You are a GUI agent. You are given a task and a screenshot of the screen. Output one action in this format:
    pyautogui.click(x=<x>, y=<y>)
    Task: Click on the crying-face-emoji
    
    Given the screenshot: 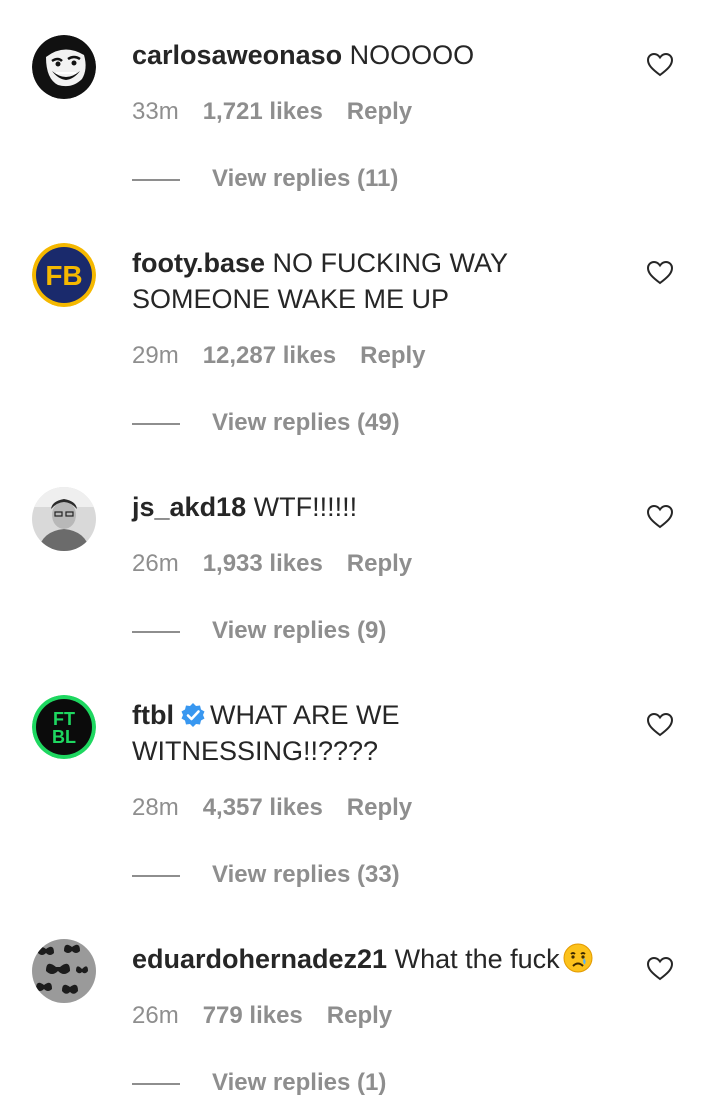 What is the action you would take?
    pyautogui.click(x=578, y=958)
    